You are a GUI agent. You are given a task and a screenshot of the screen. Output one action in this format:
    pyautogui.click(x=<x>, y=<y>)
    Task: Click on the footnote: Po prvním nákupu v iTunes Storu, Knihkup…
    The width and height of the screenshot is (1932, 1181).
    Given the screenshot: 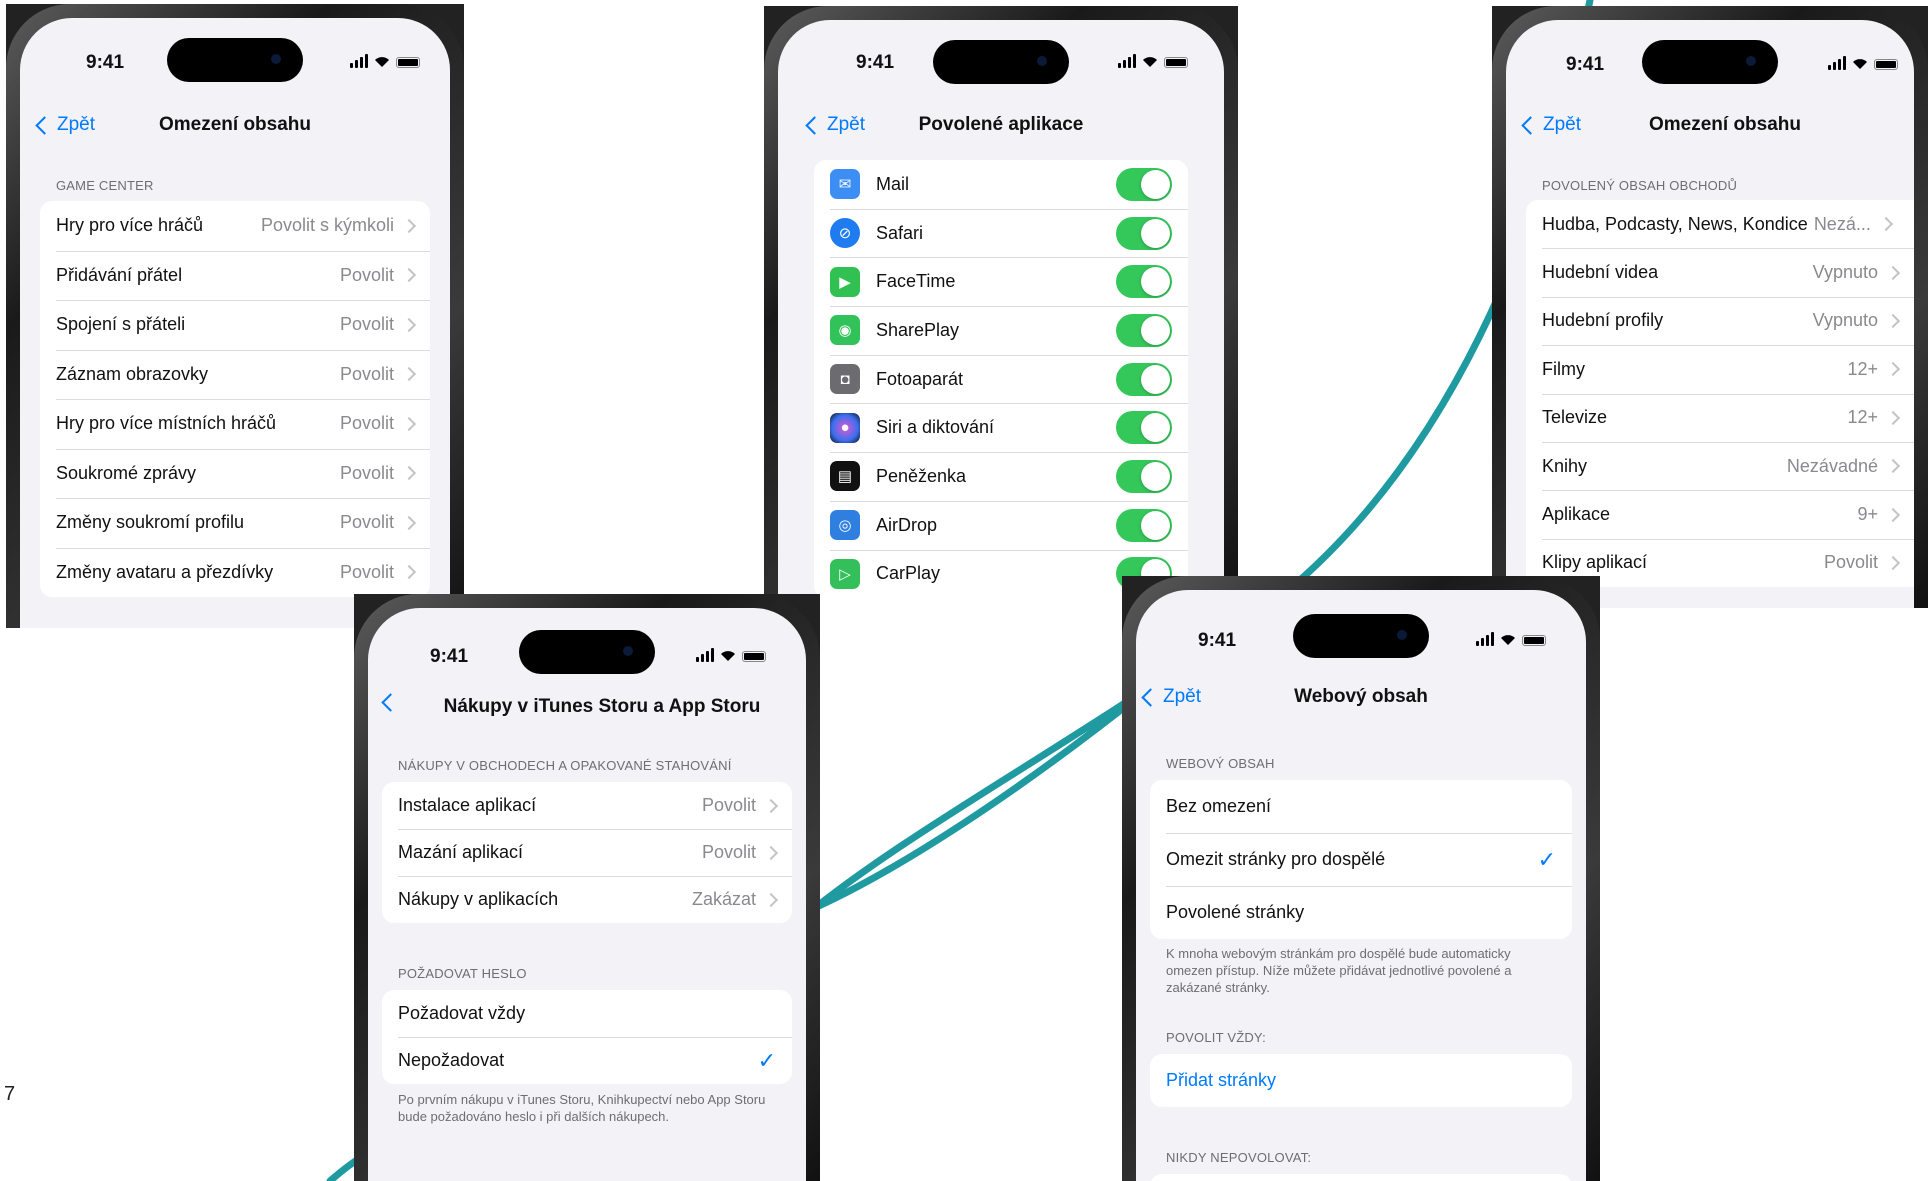 What is the action you would take?
    pyautogui.click(x=582, y=1108)
    